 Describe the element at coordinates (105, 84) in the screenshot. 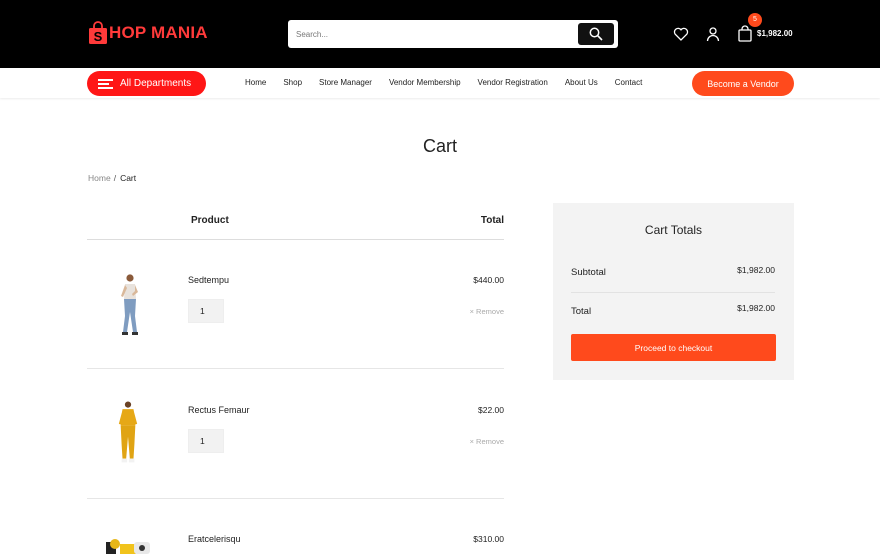

I see `menu-icon` at that location.